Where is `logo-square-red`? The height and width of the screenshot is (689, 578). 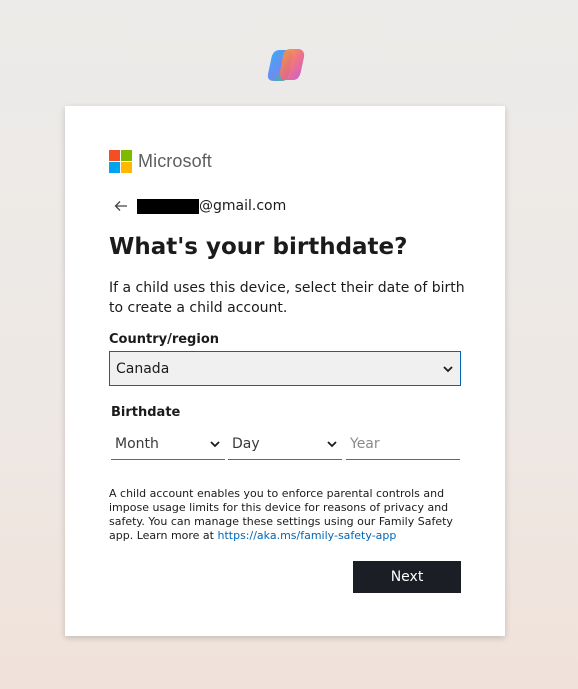
logo-square-red is located at coordinates (114, 155).